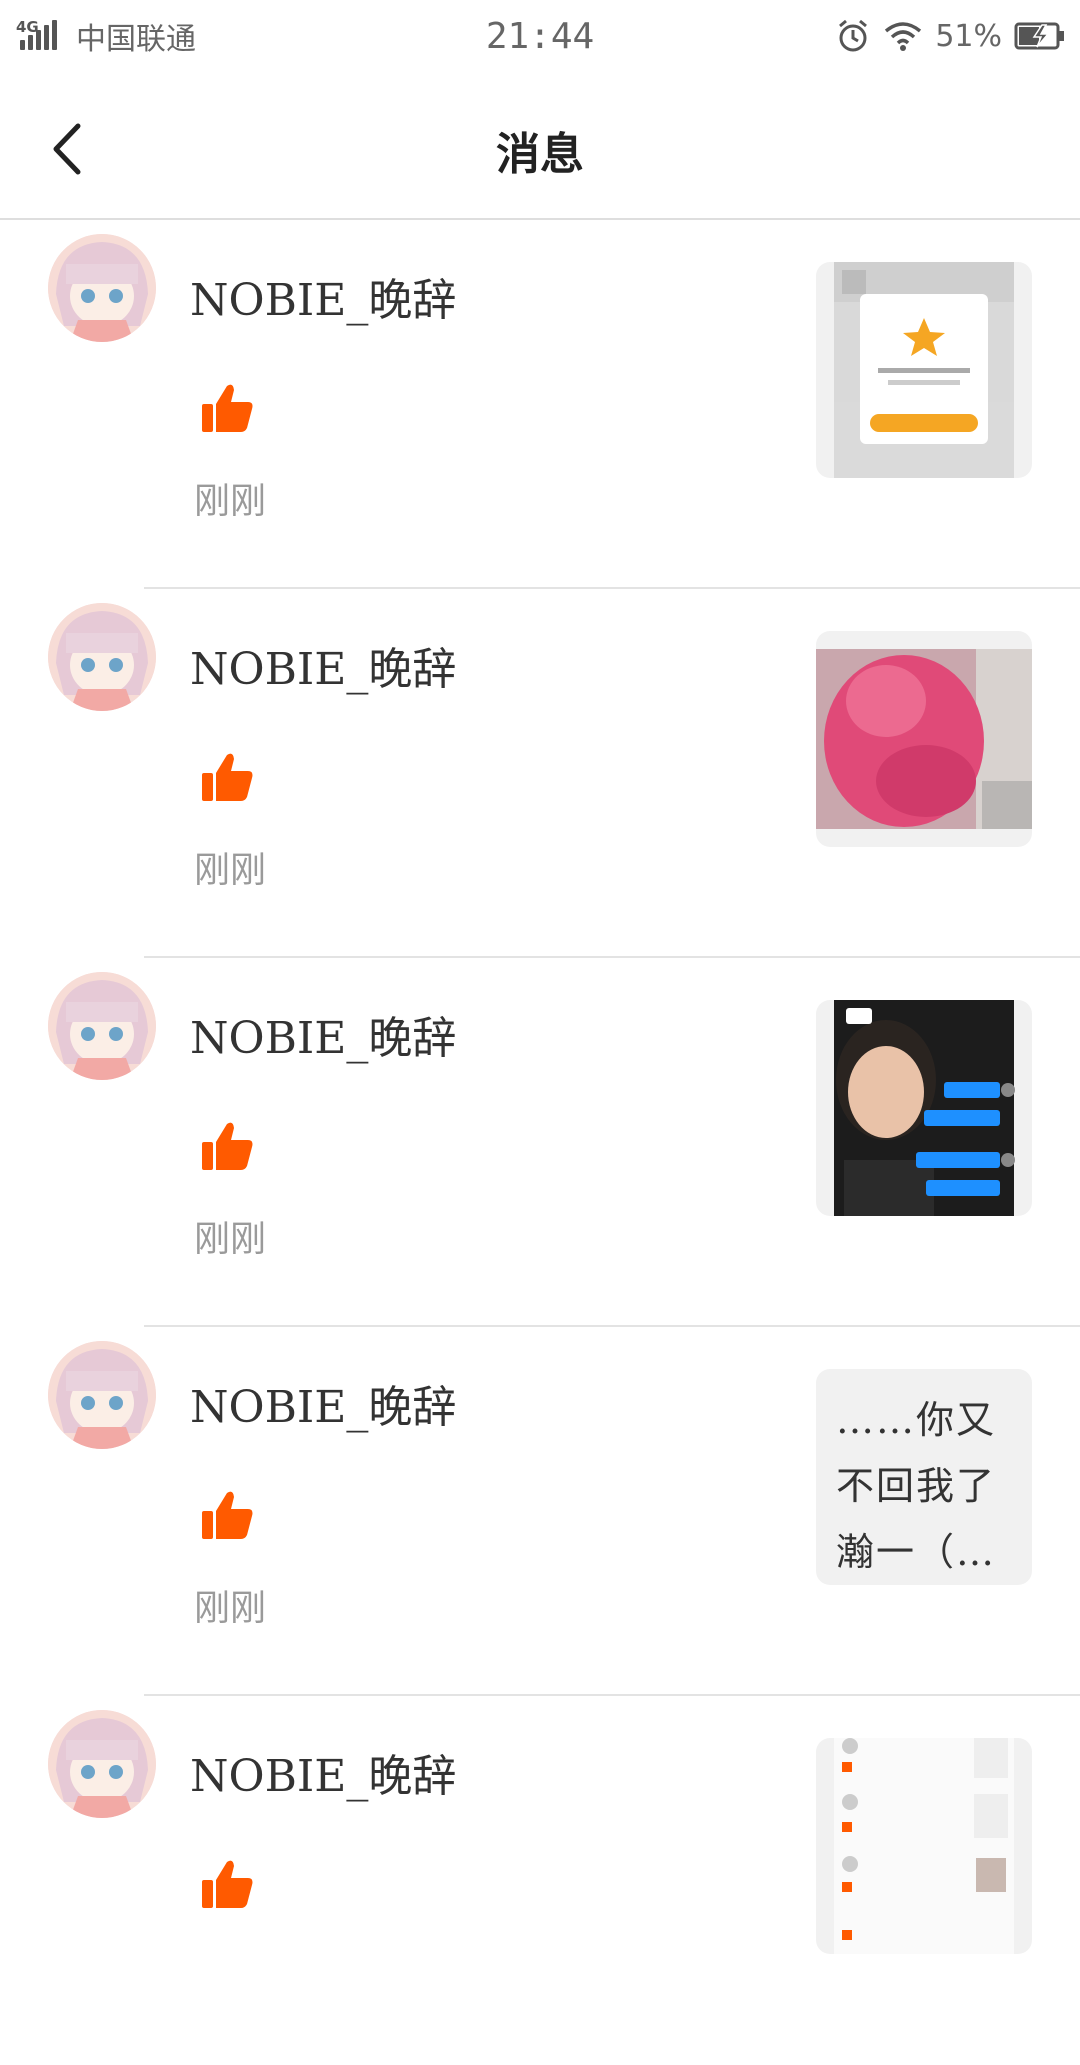 This screenshot has height=2065, width=1080. Describe the element at coordinates (540, 154) in the screenshot. I see `page-title: 消息` at that location.